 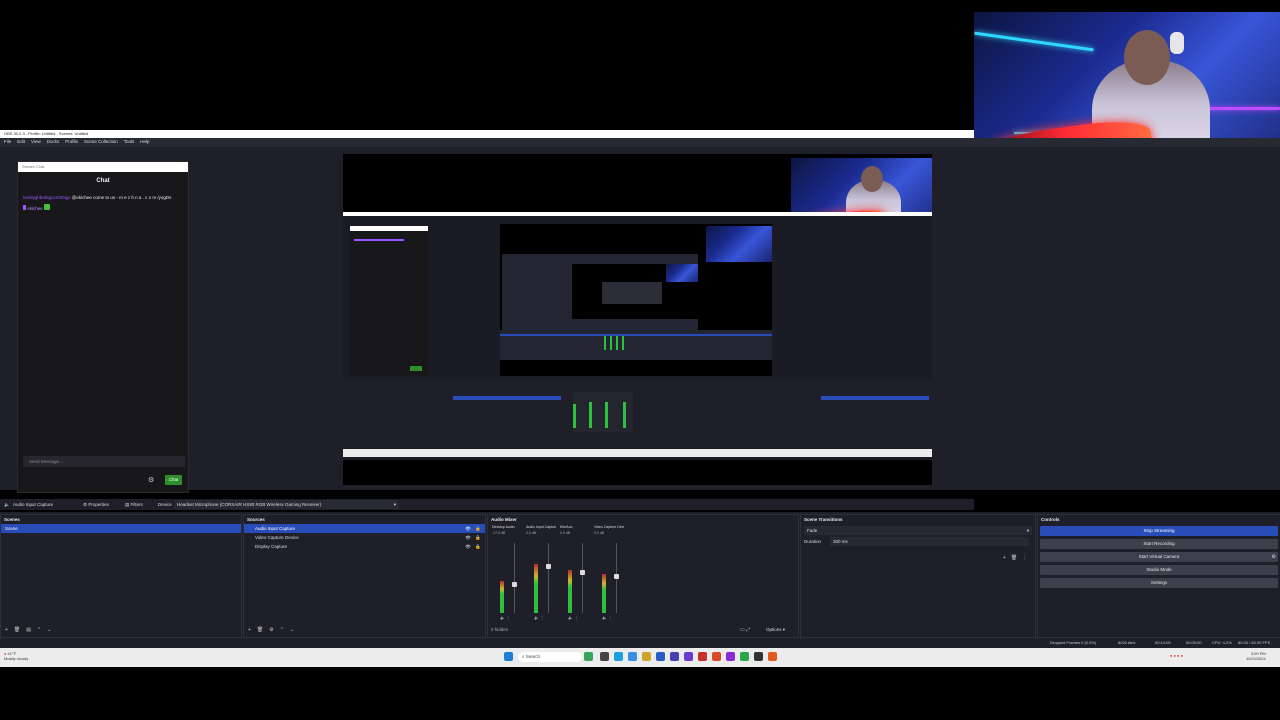 What do you see at coordinates (35, 208) in the screenshot?
I see `chat-username: ekichee` at bounding box center [35, 208].